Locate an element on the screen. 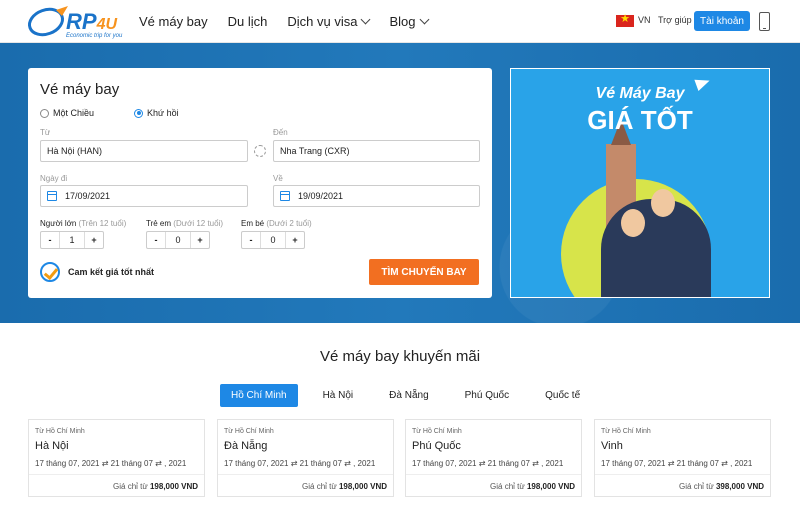 This screenshot has width=800, height=509. swap-icon is located at coordinates (260, 151).